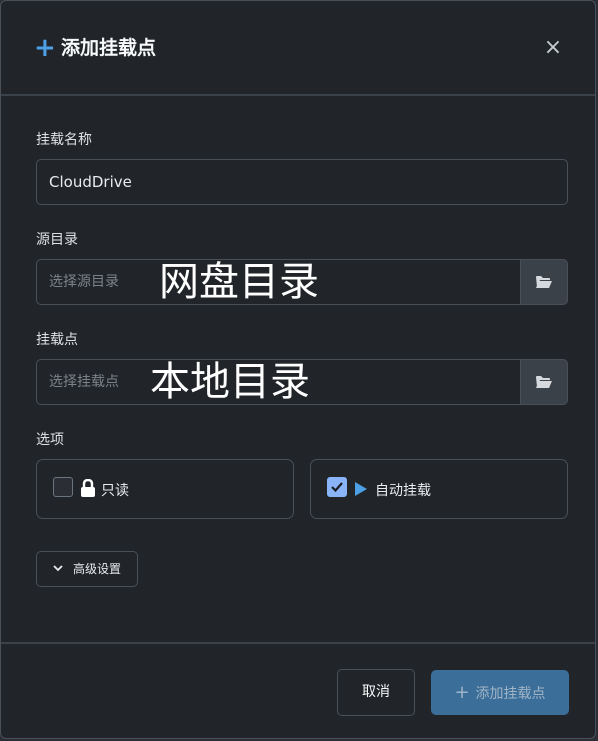  Describe the element at coordinates (50, 440) in the screenshot. I see `options-label: 选项` at that location.